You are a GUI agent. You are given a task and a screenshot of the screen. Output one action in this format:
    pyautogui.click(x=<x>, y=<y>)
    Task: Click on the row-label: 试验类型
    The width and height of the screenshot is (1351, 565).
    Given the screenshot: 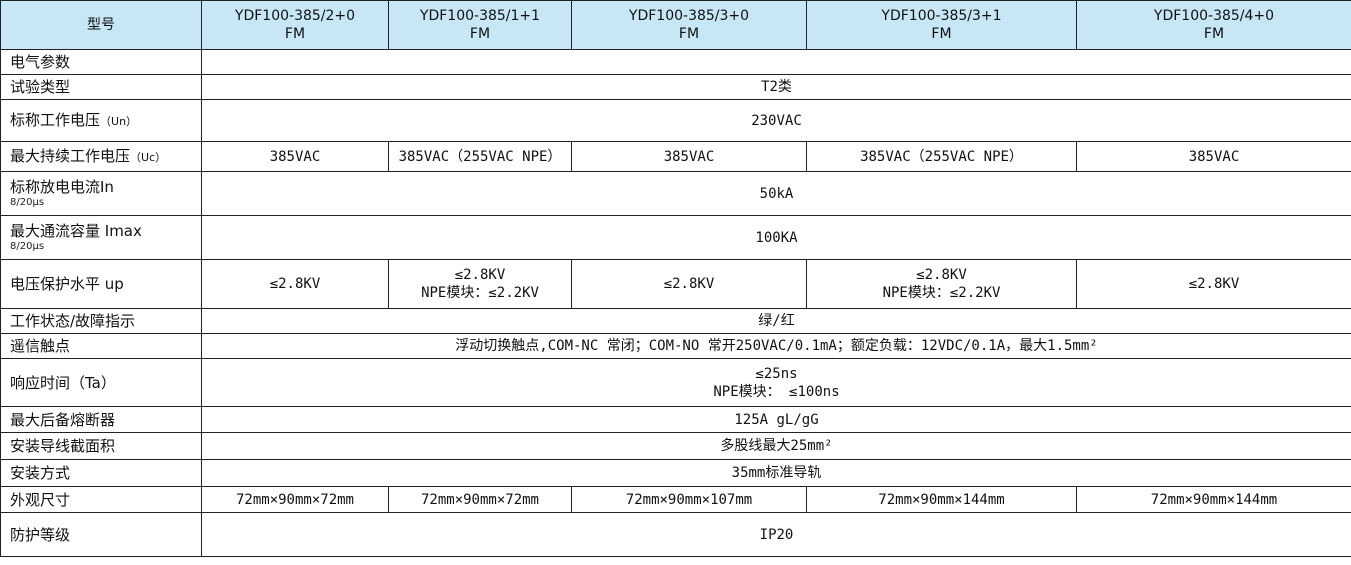 What is the action you would take?
    pyautogui.click(x=101, y=87)
    